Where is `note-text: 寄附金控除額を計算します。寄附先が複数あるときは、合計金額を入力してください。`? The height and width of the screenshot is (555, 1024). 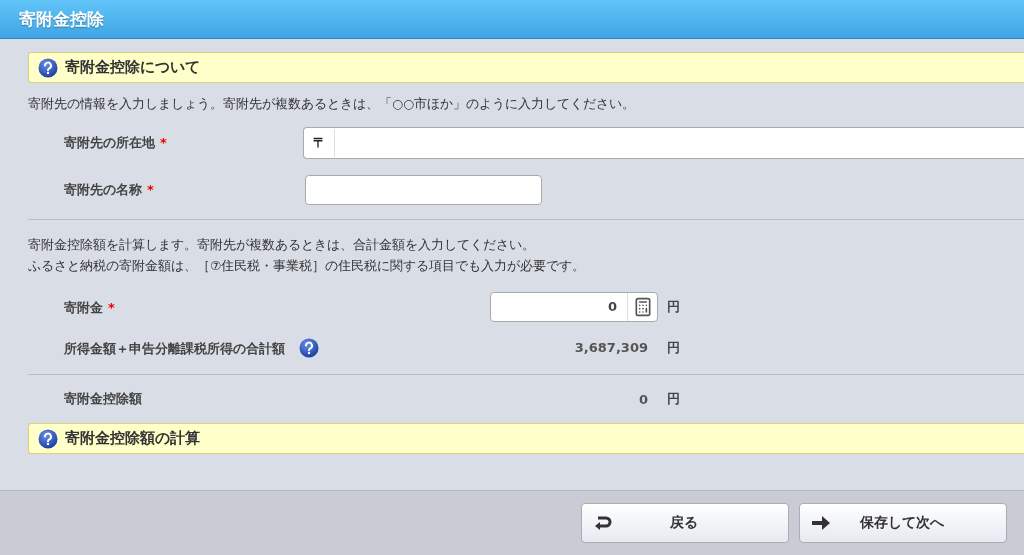 note-text: 寄附金控除額を計算します。寄附先が複数あるときは、合計金額を入力してください。 is located at coordinates (282, 245).